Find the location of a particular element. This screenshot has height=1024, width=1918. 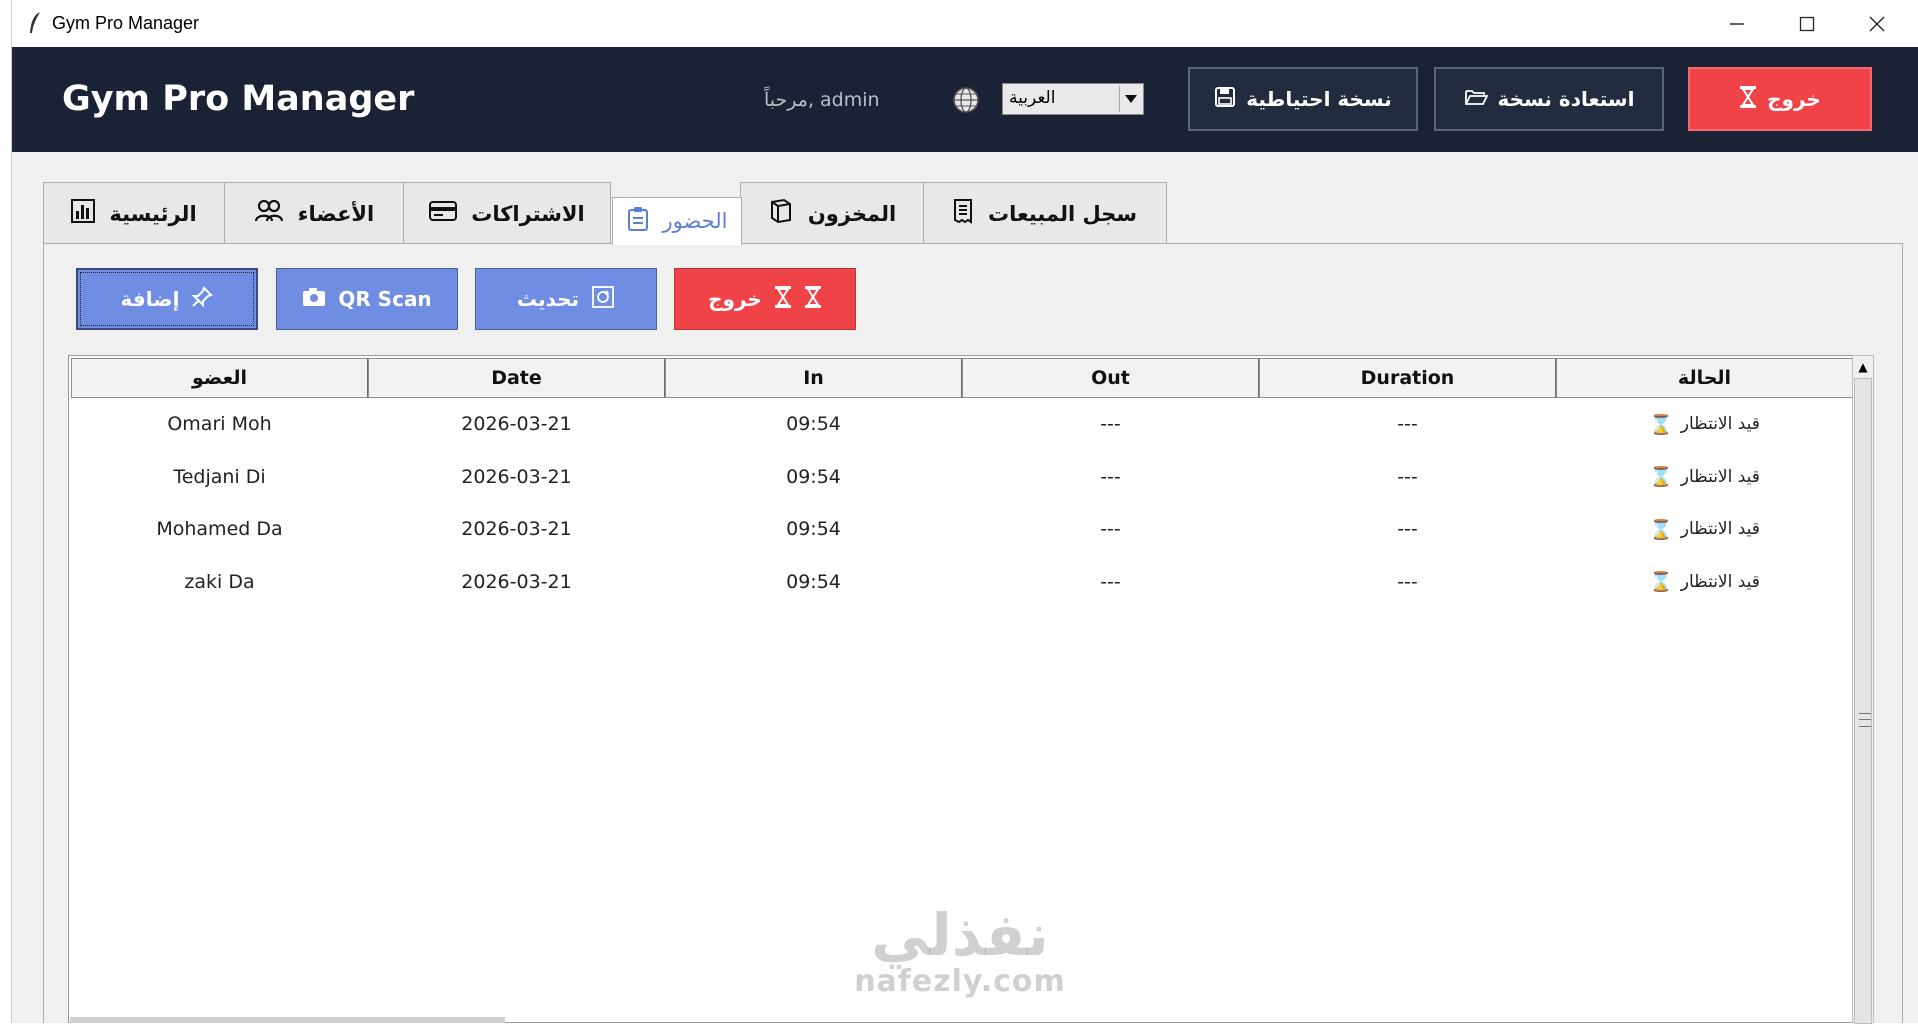

feather-icon is located at coordinates (35, 23).